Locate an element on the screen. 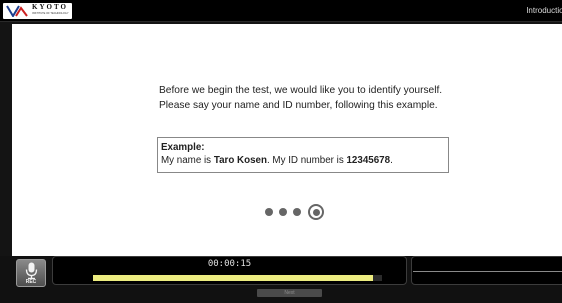 Image resolution: width=562 pixels, height=303 pixels. example-text-part3: . is located at coordinates (391, 160).